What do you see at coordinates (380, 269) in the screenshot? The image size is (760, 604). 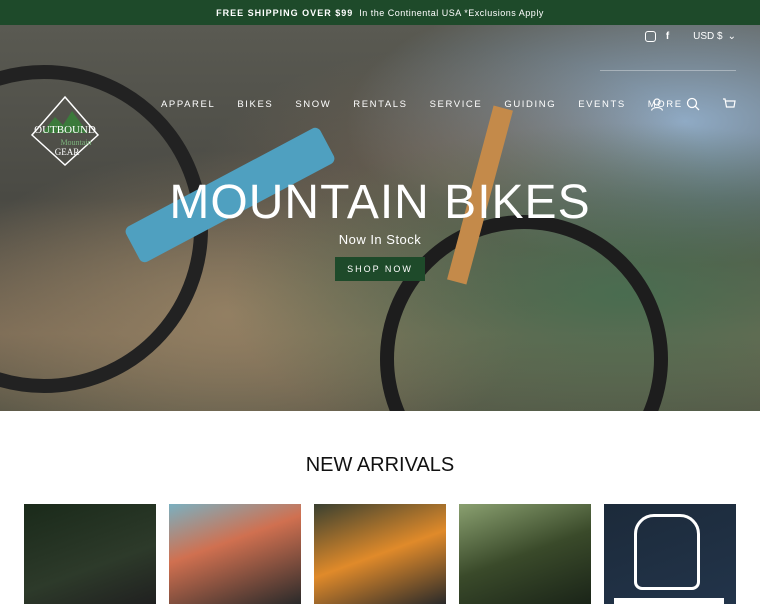 I see `shop-now-button: SHOP NOW` at bounding box center [380, 269].